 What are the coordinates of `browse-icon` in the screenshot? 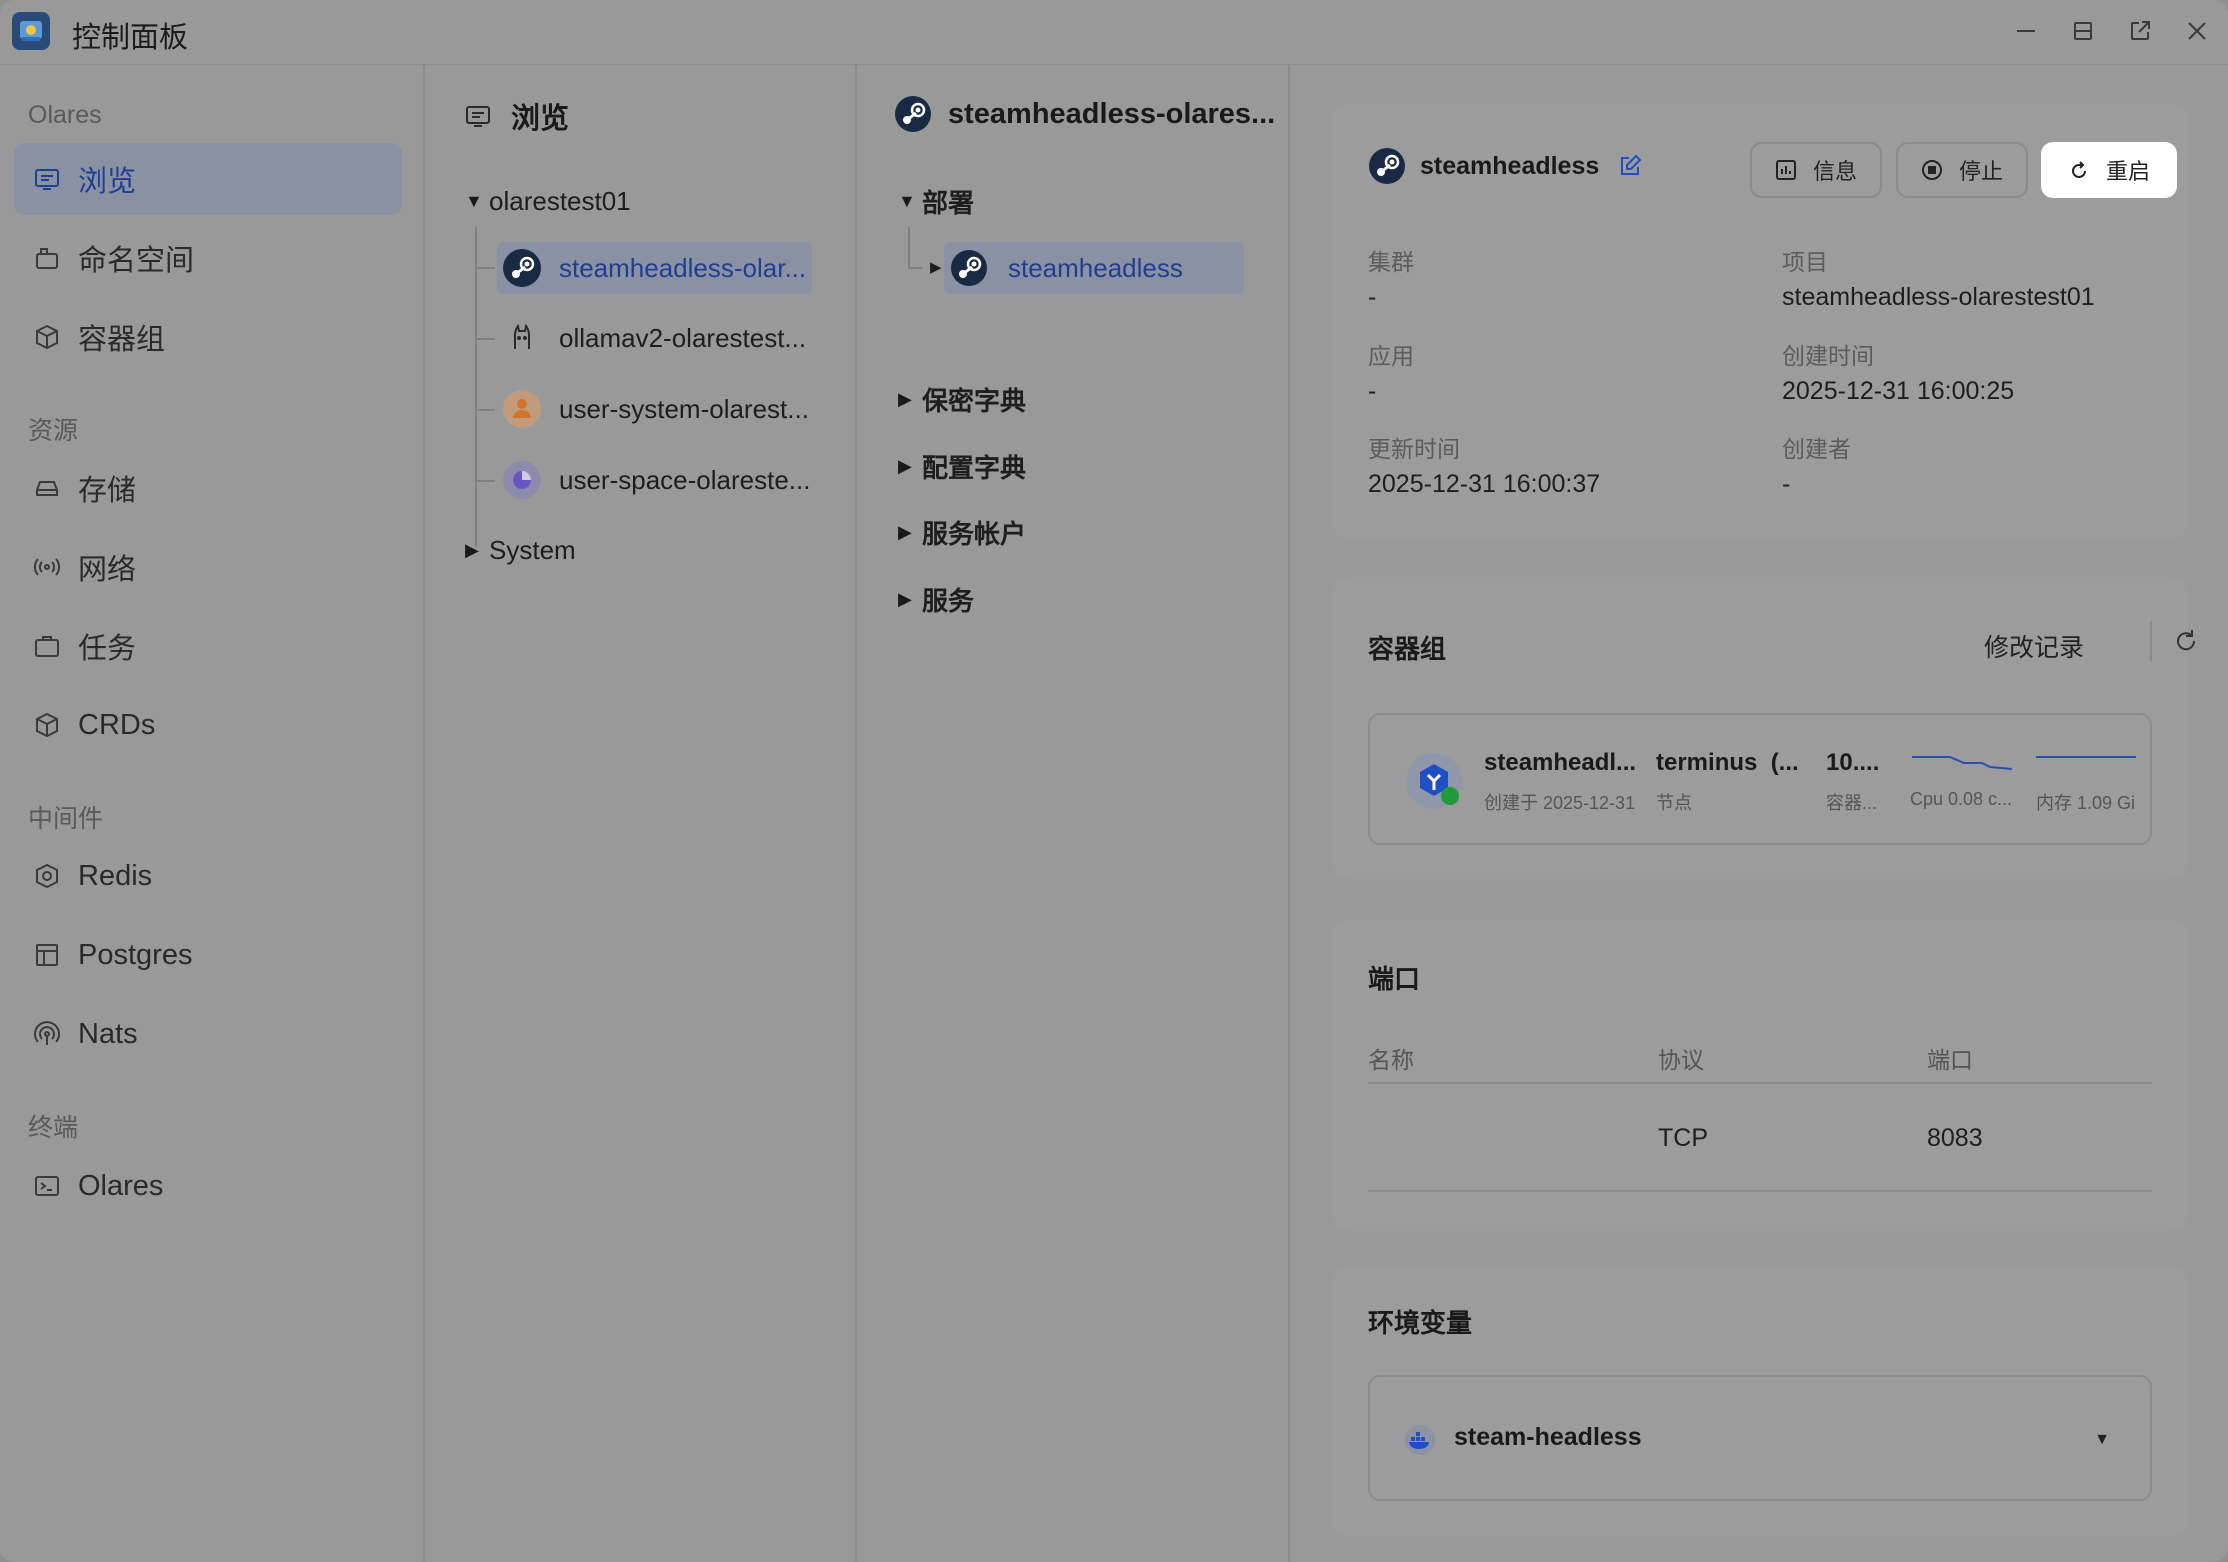 It's located at (478, 116).